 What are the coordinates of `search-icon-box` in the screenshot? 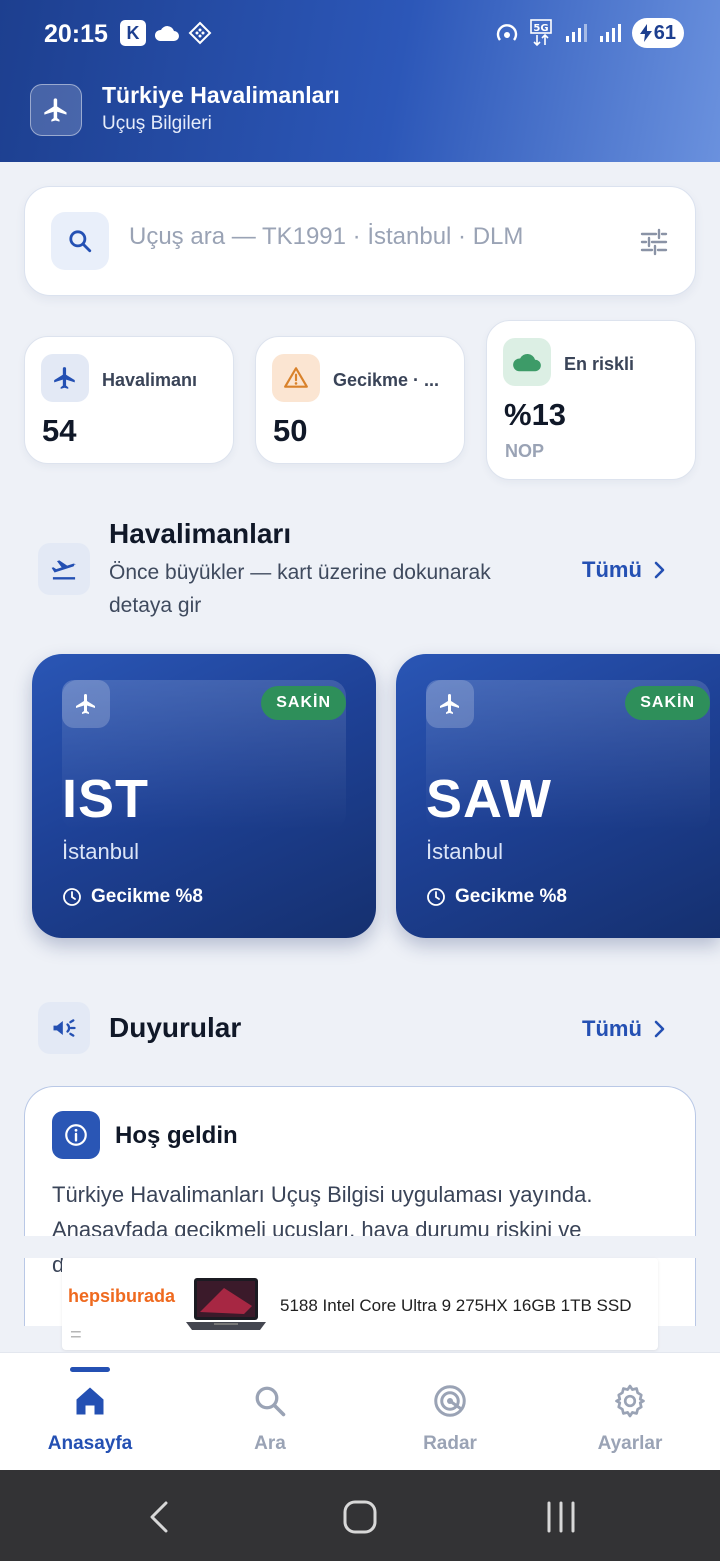 It's located at (80, 241).